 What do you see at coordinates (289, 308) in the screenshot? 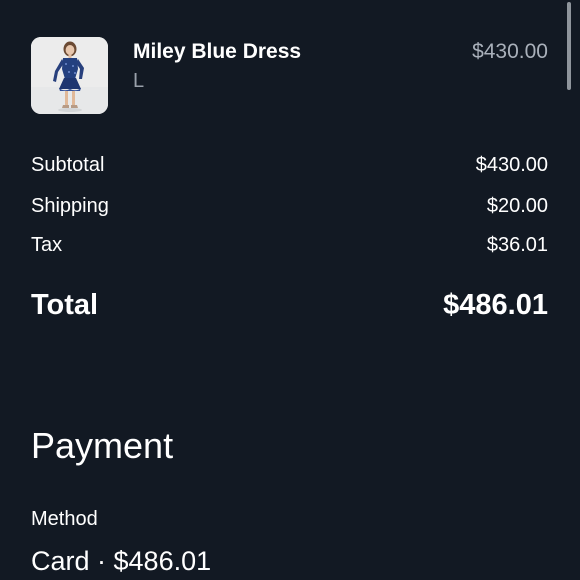
I see `total-row: Total $486.01` at bounding box center [289, 308].